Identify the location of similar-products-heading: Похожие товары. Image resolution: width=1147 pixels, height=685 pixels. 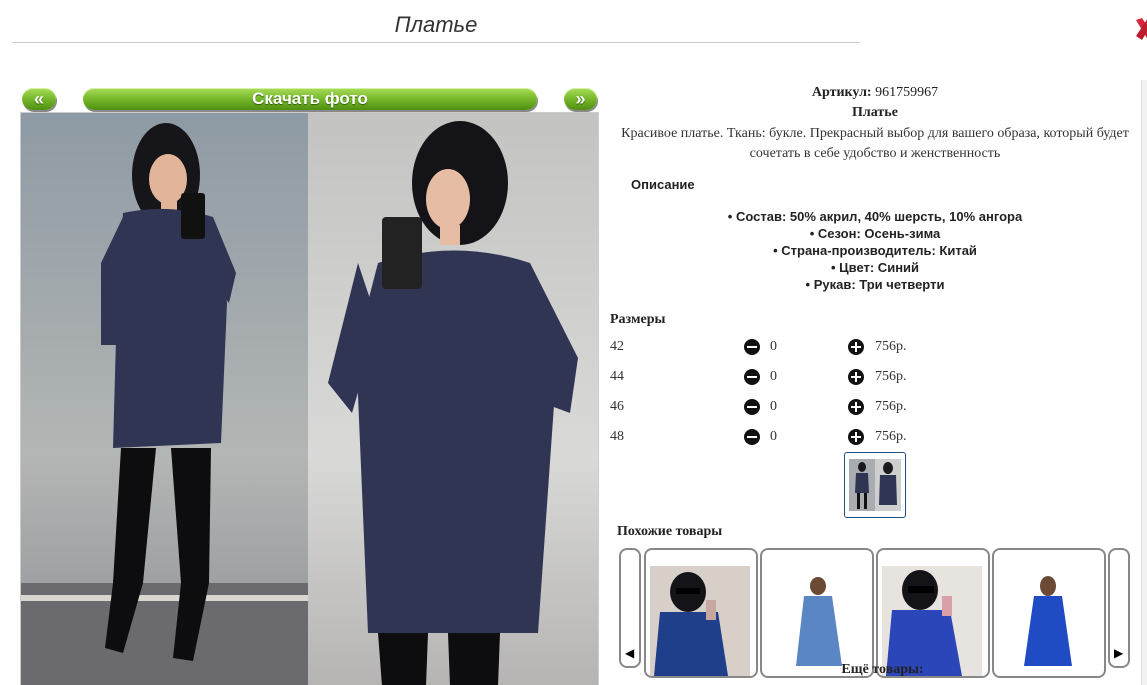
(670, 531).